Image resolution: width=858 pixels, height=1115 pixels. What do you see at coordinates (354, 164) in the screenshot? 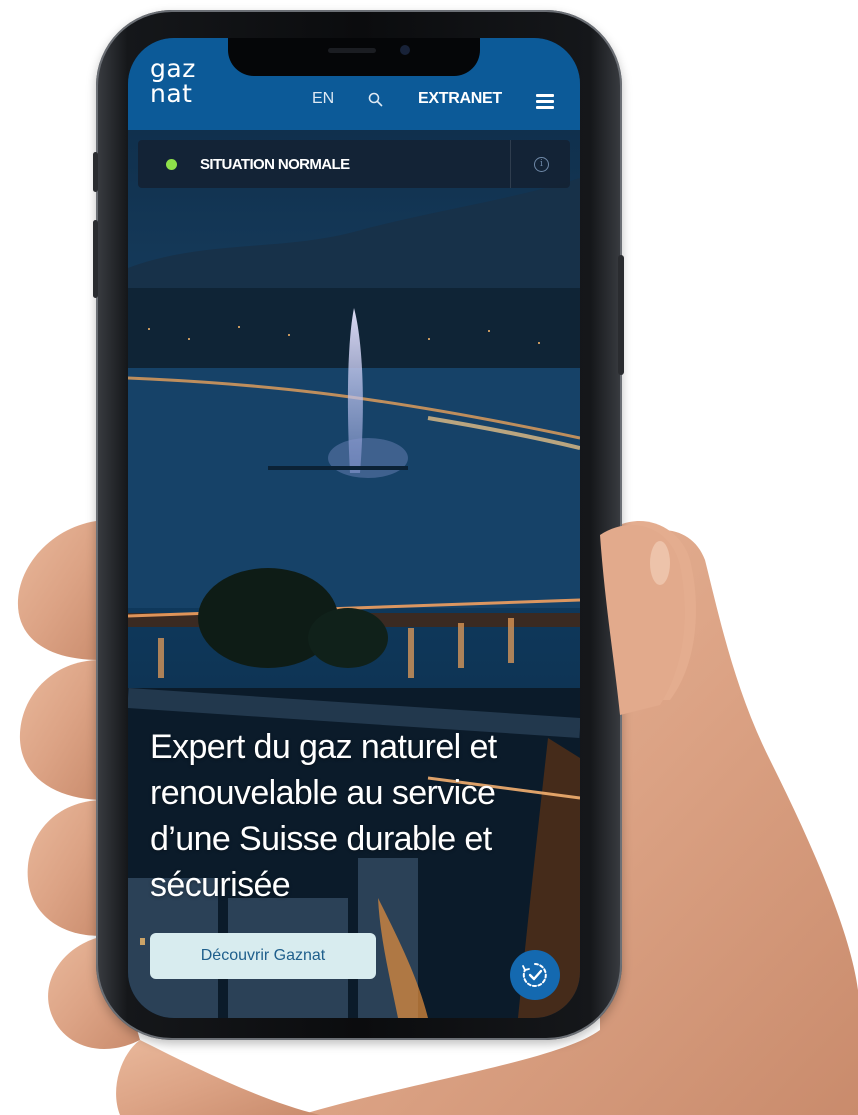
I see `gas-situation-banner: SITUATION NORMALE i` at bounding box center [354, 164].